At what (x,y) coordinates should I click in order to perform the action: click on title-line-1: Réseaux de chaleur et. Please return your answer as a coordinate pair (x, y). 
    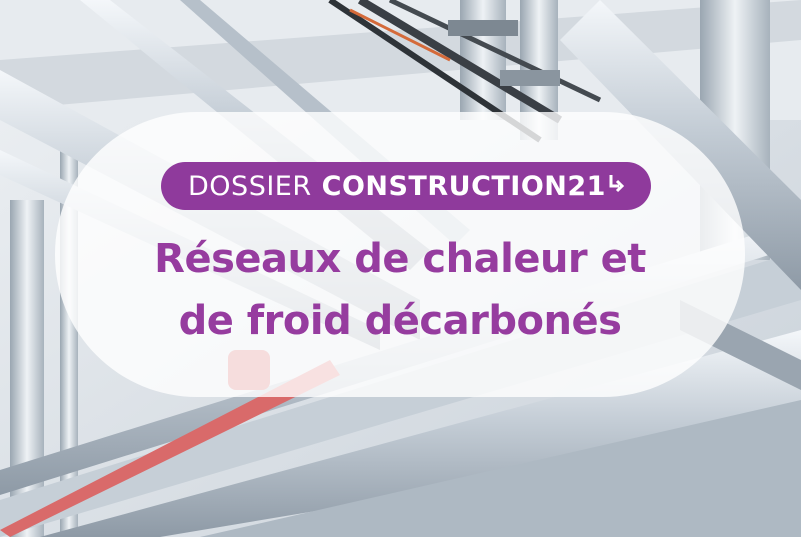
    Looking at the image, I should click on (400, 259).